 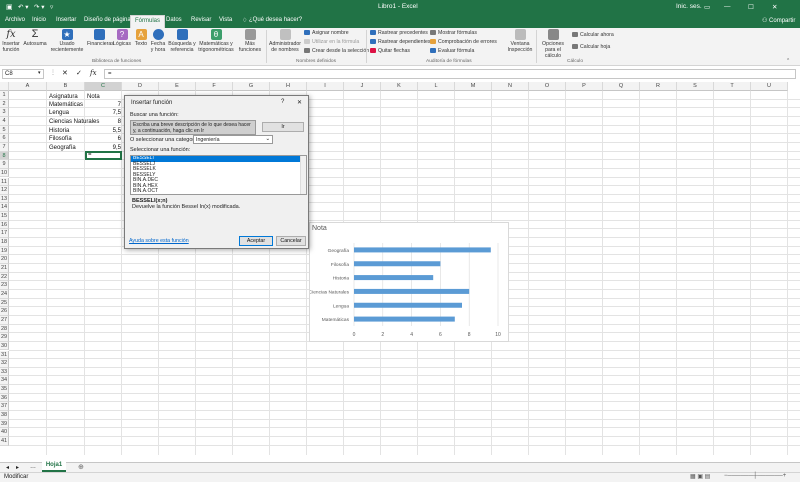 I want to click on ribbon-display-icon: ▭, so click(x=707, y=7).